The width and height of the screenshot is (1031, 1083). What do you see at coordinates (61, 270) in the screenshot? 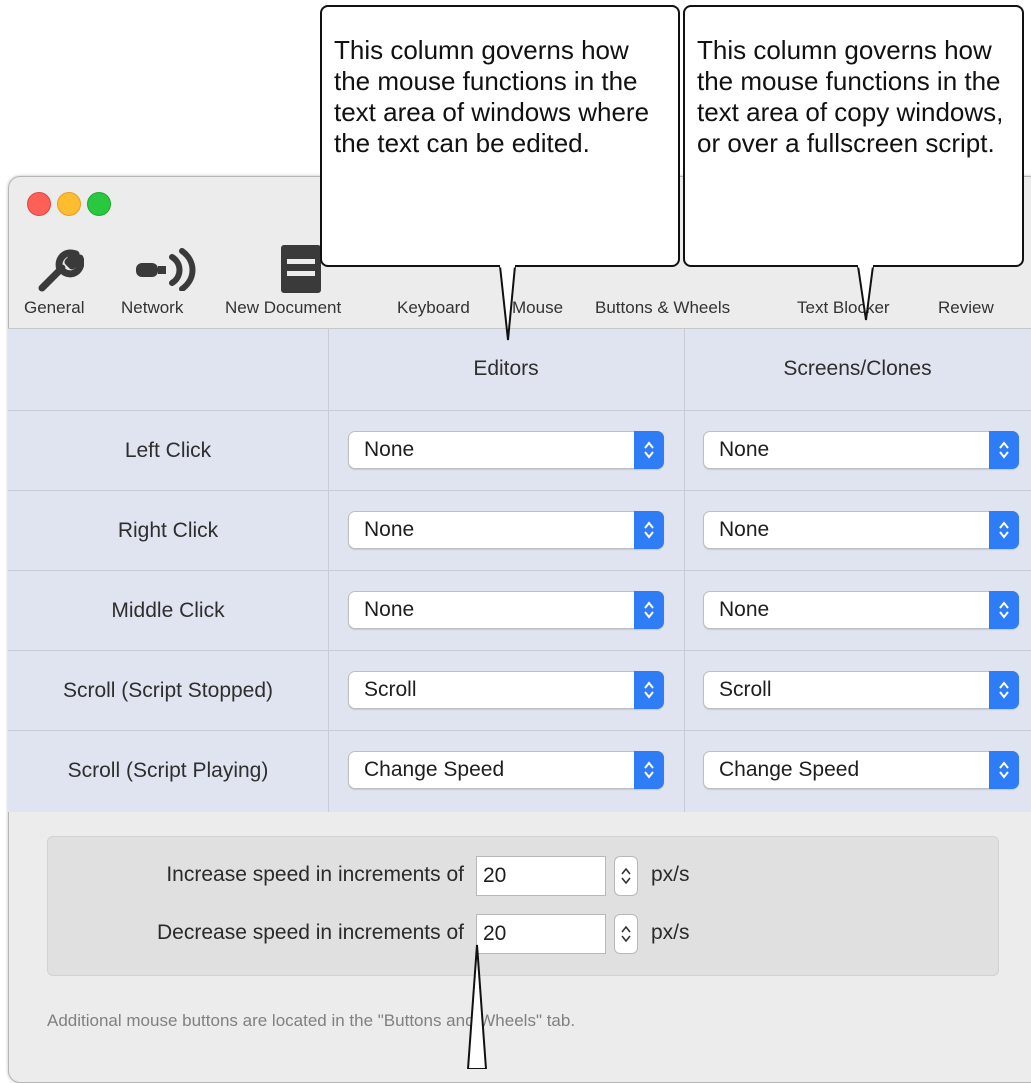
I see `wrench-icon` at bounding box center [61, 270].